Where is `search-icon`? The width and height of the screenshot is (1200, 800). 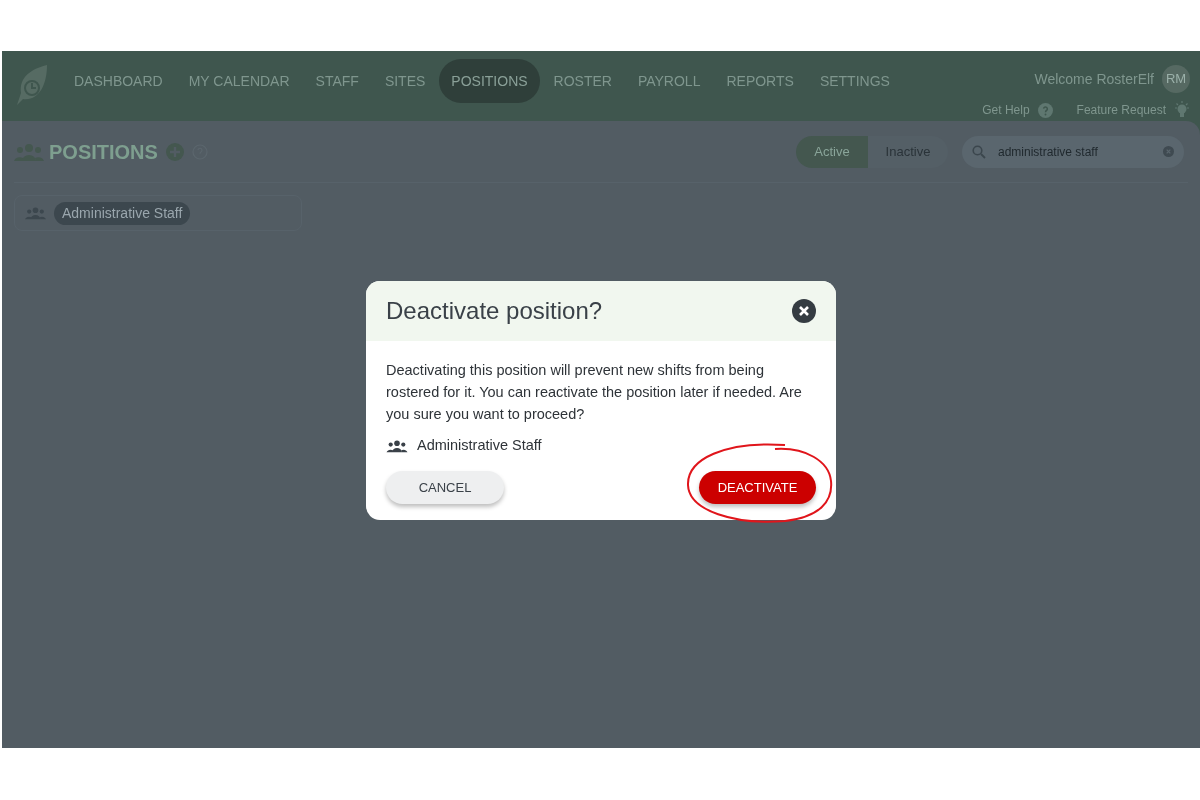
search-icon is located at coordinates (979, 151).